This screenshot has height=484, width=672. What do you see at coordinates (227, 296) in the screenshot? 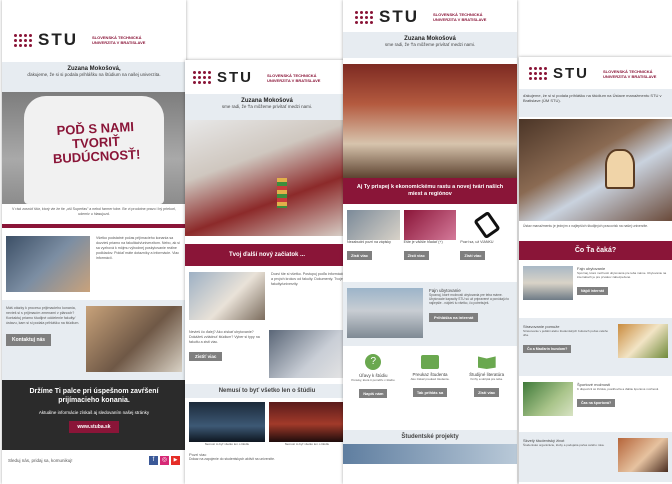
I see `photo-laptop-group` at bounding box center [227, 296].